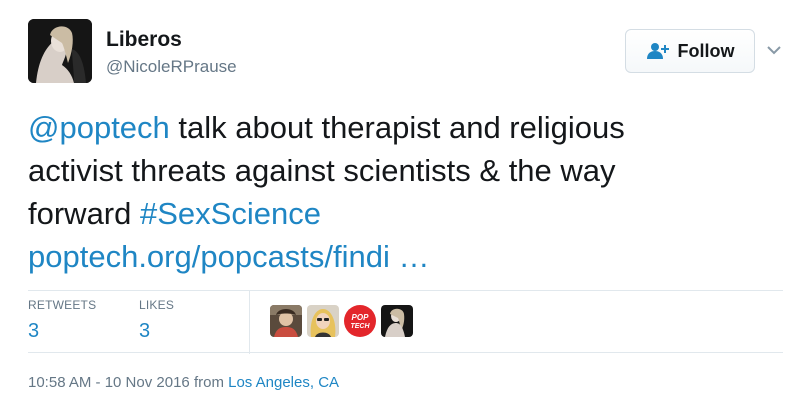 The width and height of the screenshot is (796, 403). Describe the element at coordinates (341, 321) in the screenshot. I see `liker-avatars: POP TECH` at that location.